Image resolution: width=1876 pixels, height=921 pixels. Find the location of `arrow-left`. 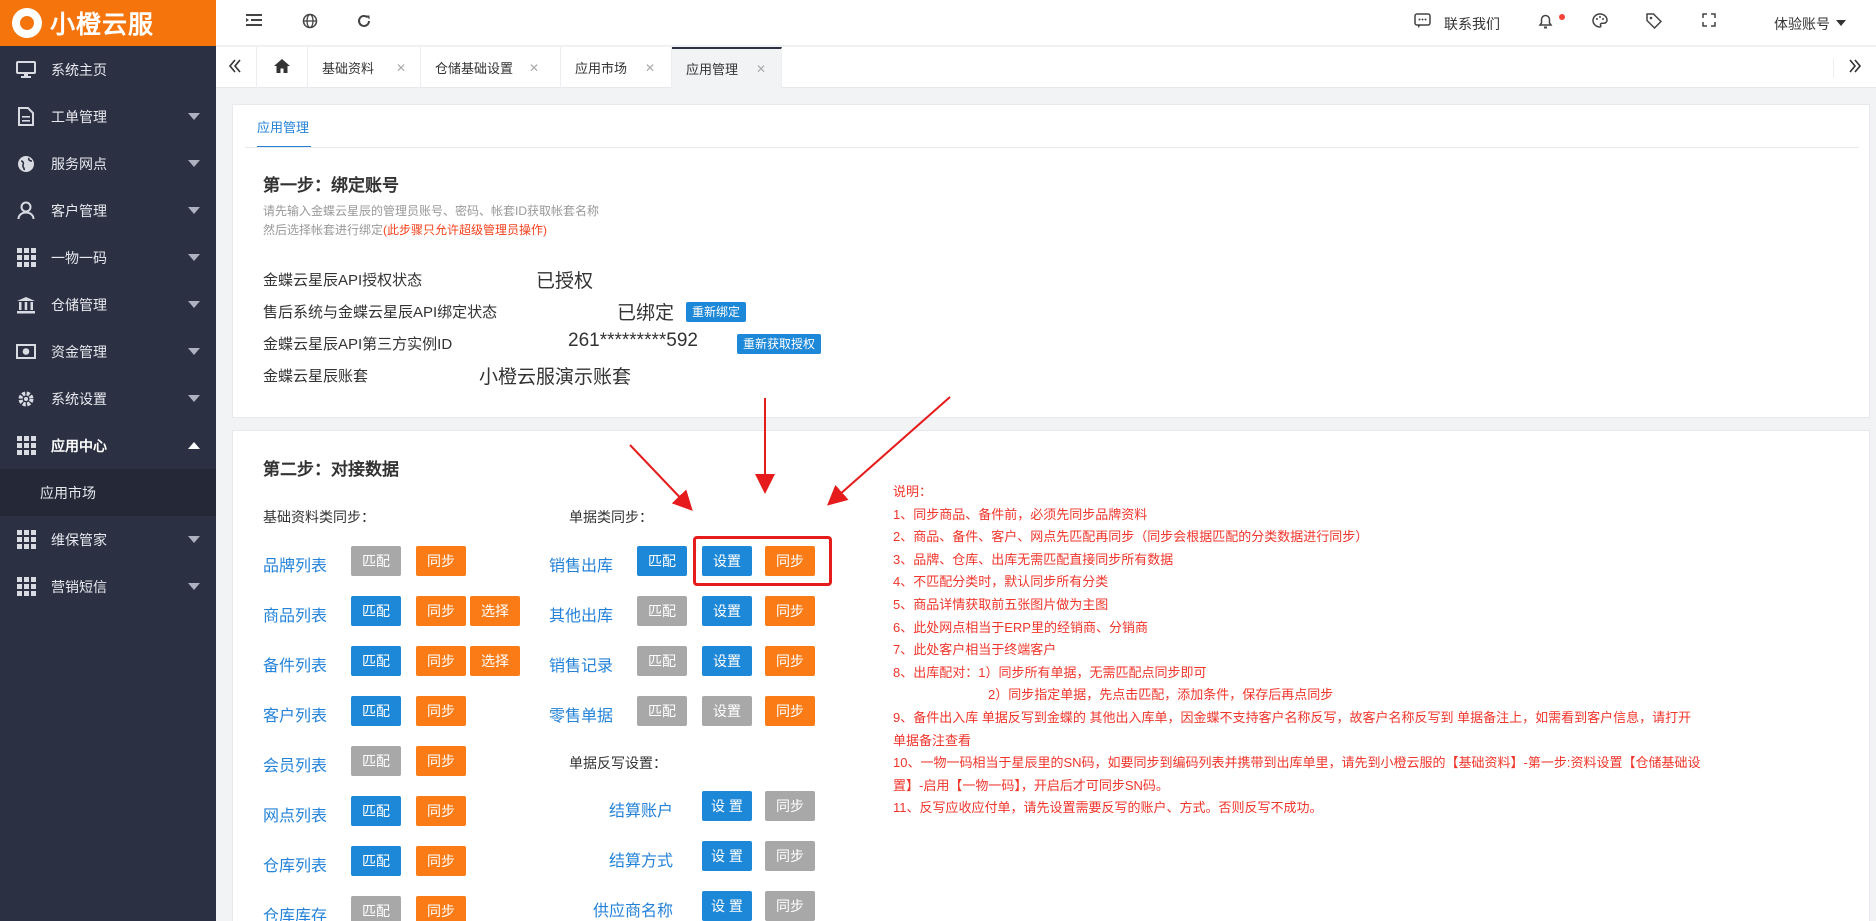

arrow-left is located at coordinates (661, 477).